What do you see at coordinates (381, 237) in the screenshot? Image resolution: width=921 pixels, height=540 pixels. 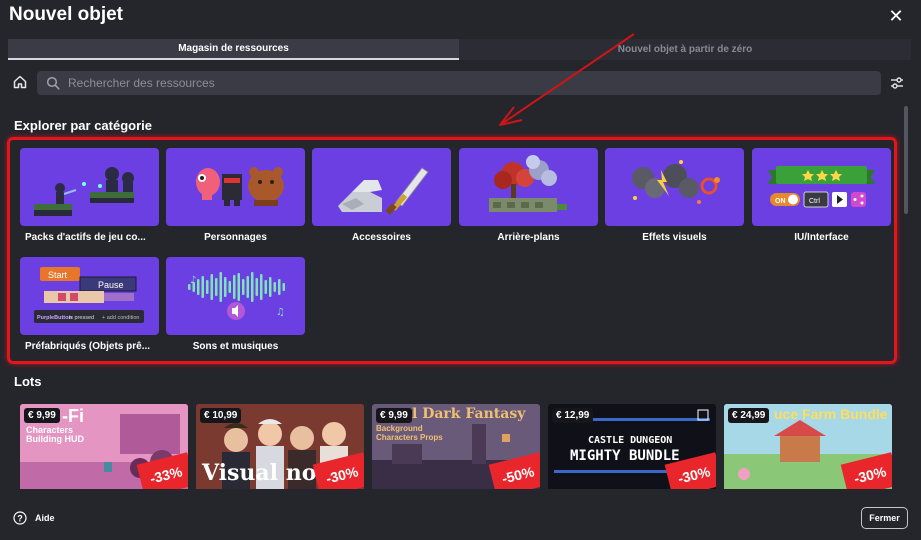 I see `category-label: Accessoires` at bounding box center [381, 237].